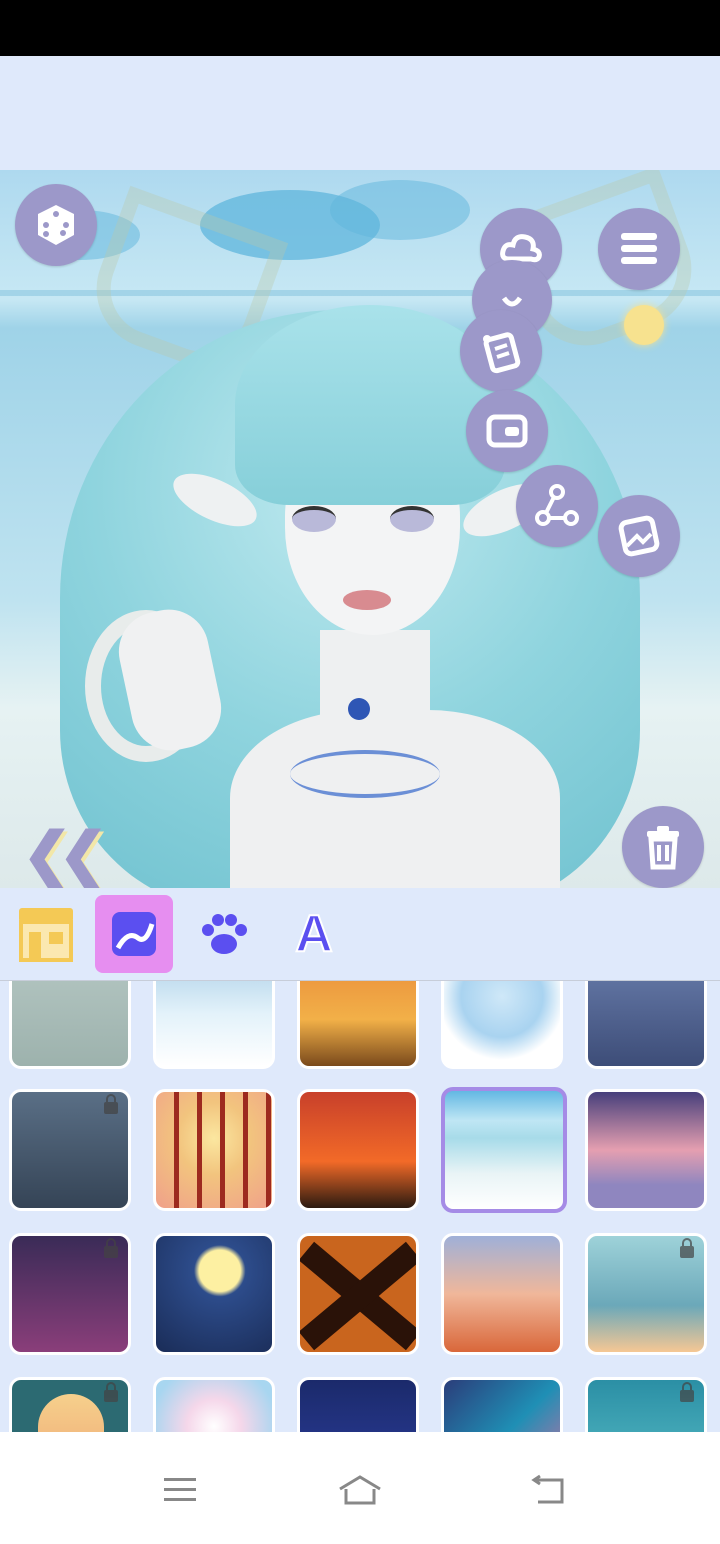 This screenshot has width=720, height=1544. Describe the element at coordinates (502, 1404) in the screenshot. I see `bg-tile-coral-sky` at that location.